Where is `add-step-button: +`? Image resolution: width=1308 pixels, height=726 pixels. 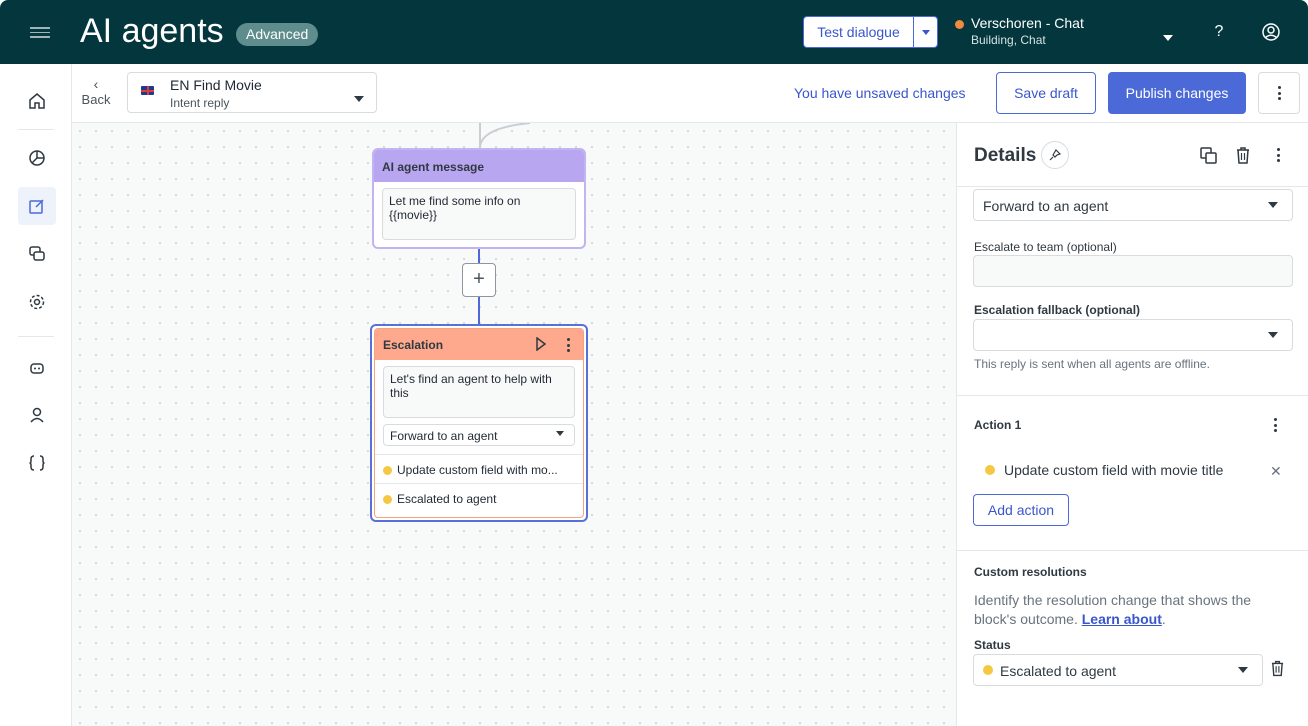 add-step-button: + is located at coordinates (479, 280).